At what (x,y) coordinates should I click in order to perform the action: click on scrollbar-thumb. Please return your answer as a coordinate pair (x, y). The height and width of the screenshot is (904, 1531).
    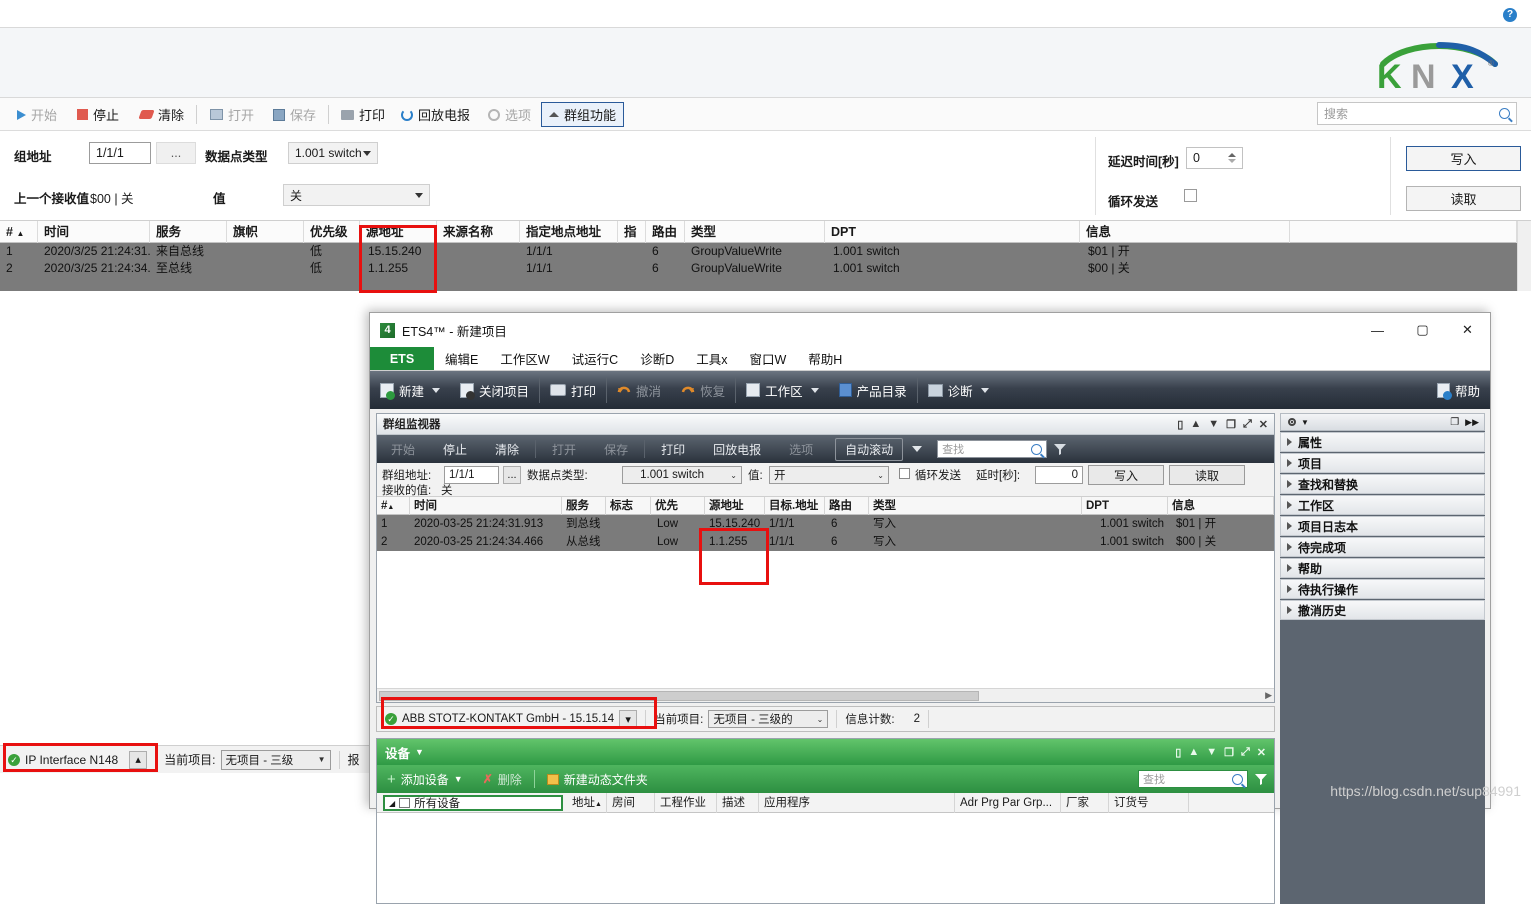
    Looking at the image, I should click on (679, 696).